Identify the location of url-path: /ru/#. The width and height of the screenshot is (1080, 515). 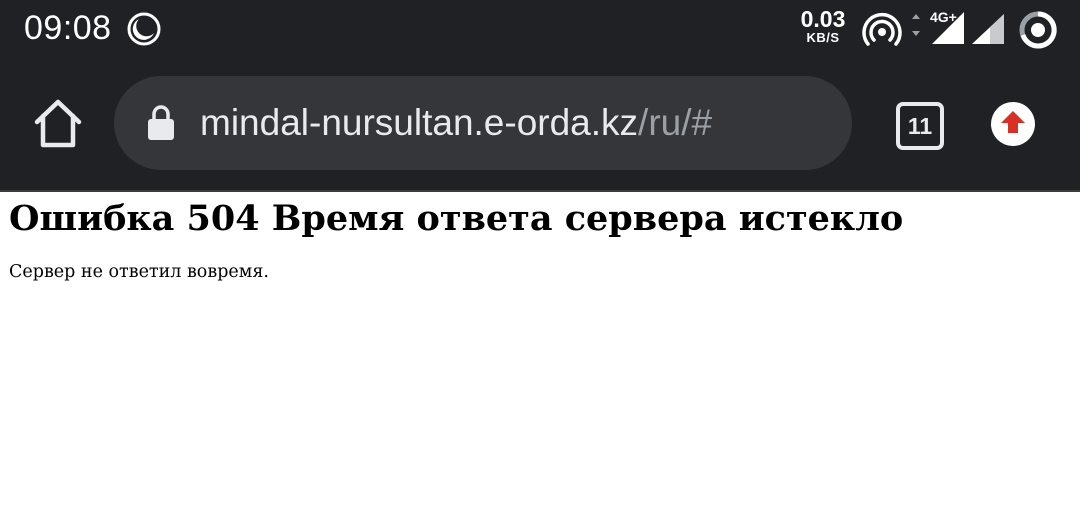
(675, 122).